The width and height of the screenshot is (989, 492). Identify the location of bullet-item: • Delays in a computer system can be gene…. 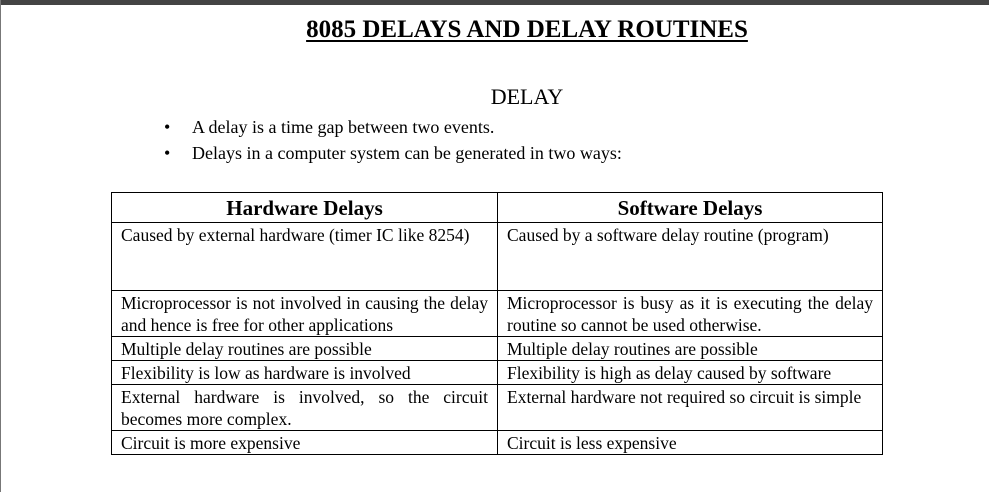
(392, 153).